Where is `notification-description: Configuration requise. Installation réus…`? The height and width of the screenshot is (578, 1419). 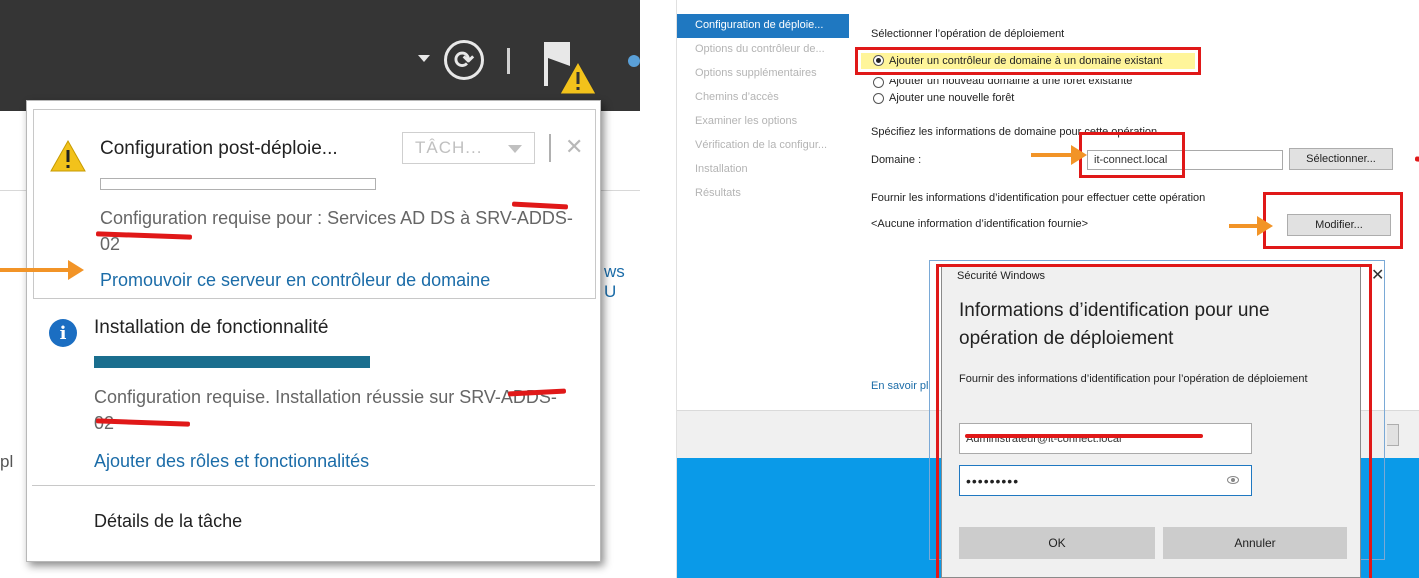
notification-description: Configuration requise. Installation réus… is located at coordinates (325, 410).